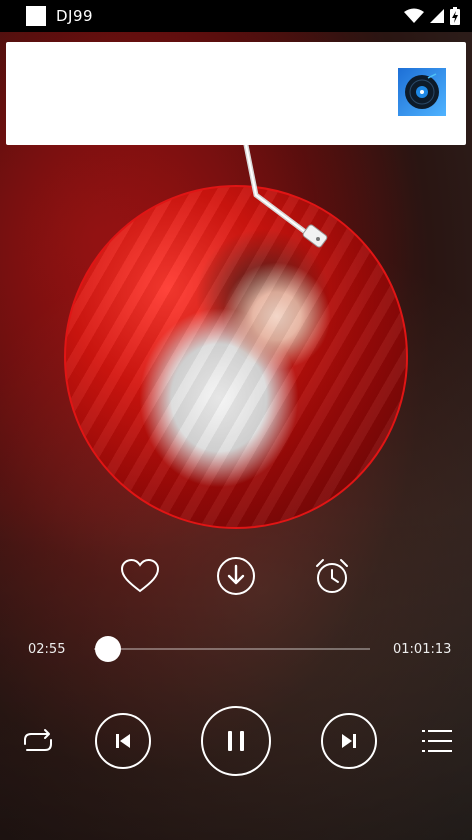  Describe the element at coordinates (422, 649) in the screenshot. I see `total-duration: 01:01:13` at that location.